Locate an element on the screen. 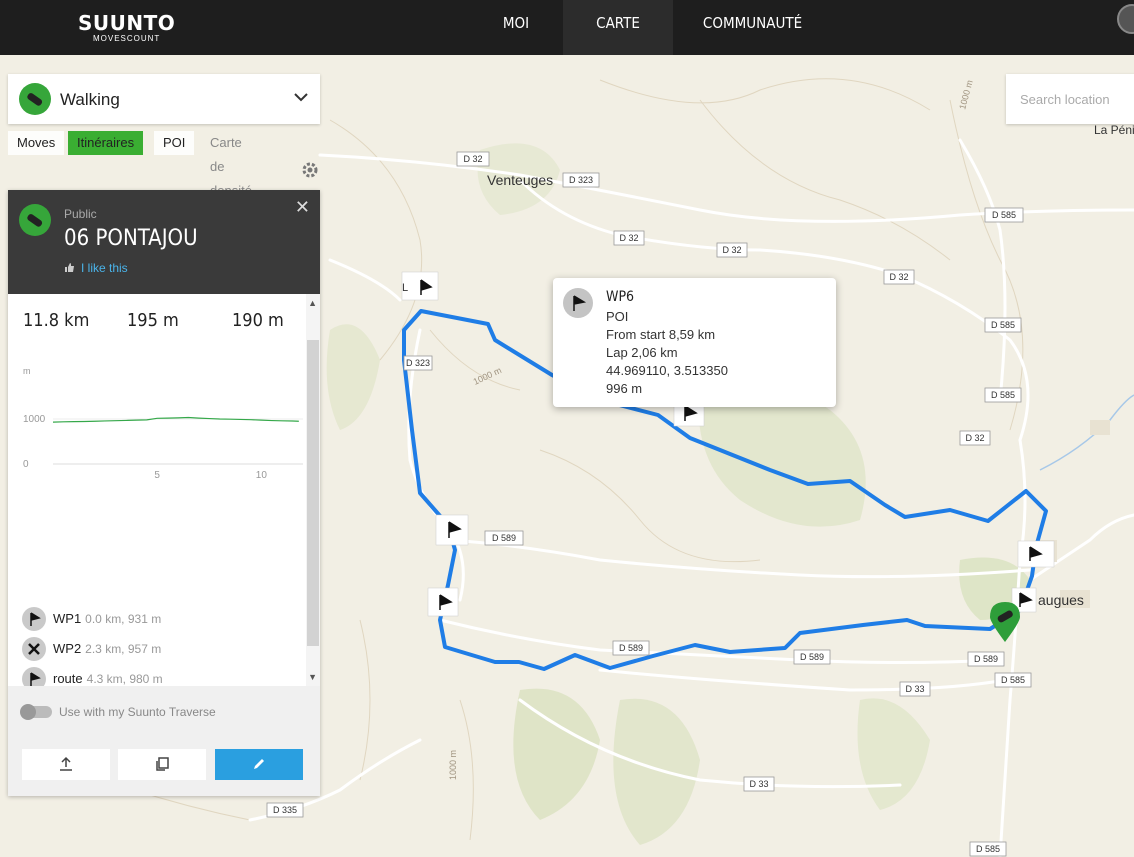 The image size is (1134, 857). location-search is located at coordinates (1070, 99).